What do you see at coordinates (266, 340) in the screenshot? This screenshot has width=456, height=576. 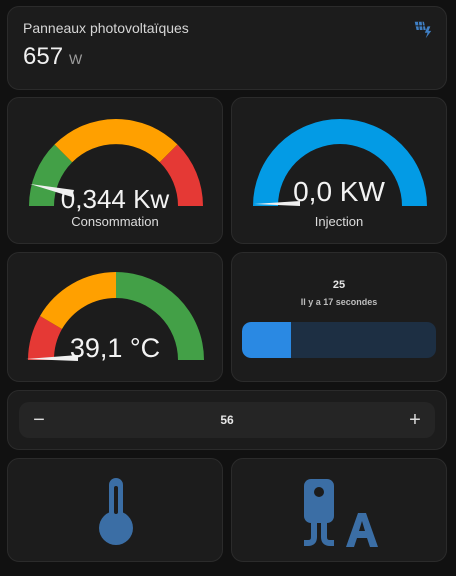 I see `sensor-bar-fill` at bounding box center [266, 340].